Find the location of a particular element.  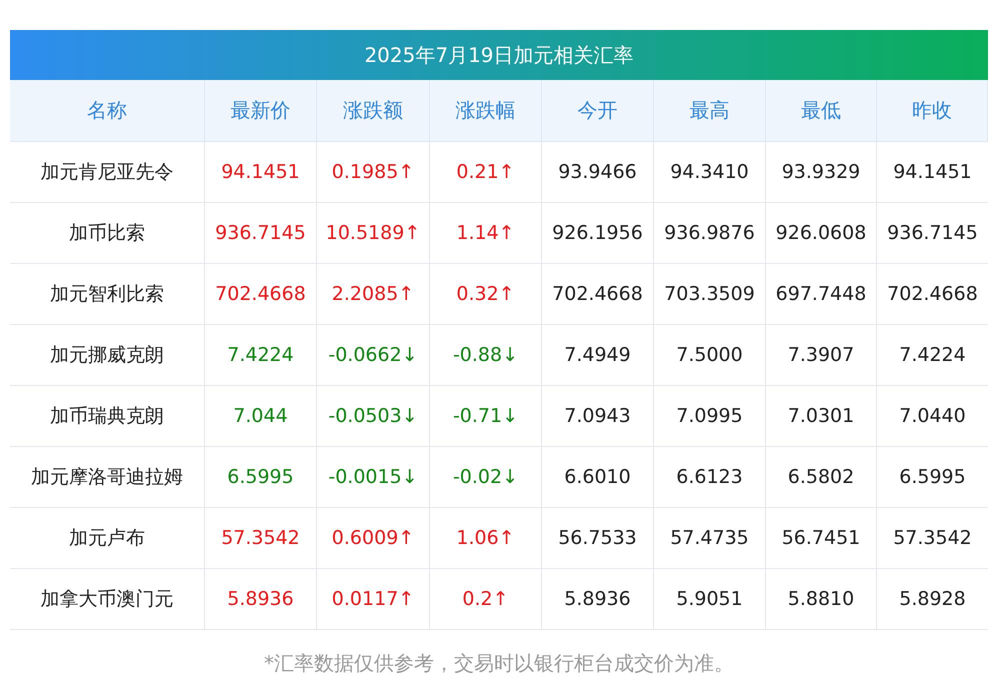

table-cell: 0.6009↑ is located at coordinates (373, 538).